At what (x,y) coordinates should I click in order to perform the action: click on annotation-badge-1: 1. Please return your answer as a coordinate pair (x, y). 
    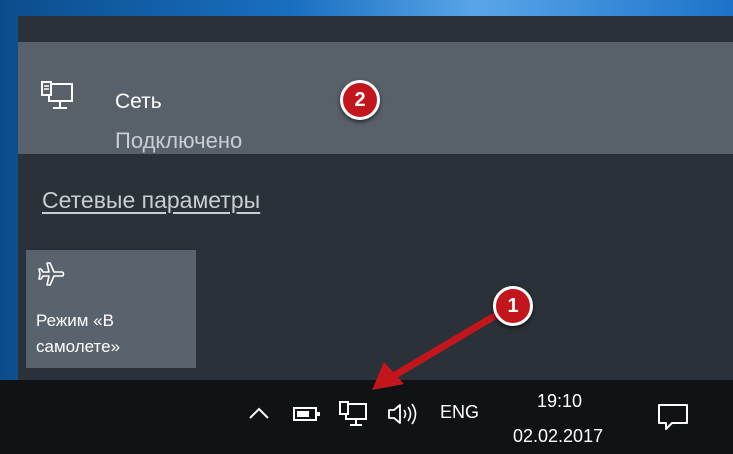
    Looking at the image, I should click on (513, 306).